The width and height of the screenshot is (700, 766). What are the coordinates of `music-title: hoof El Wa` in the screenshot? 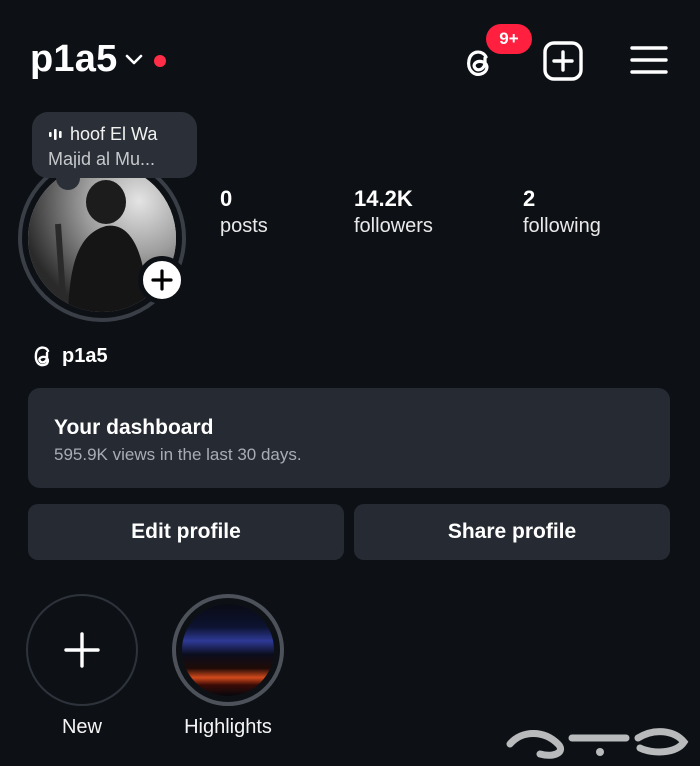 It's located at (114, 134).